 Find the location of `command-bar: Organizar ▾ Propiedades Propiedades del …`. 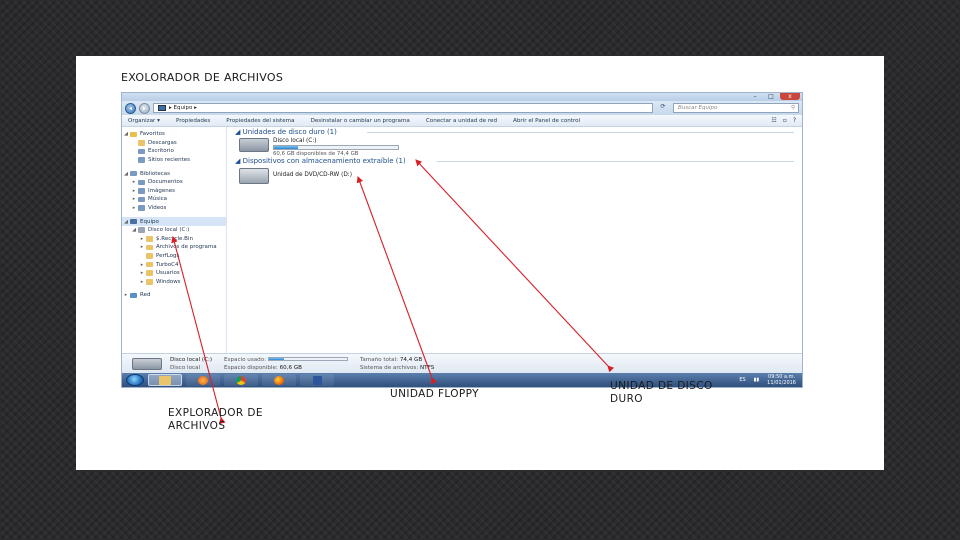

command-bar: Organizar ▾ Propiedades Propiedades del … is located at coordinates (462, 121).